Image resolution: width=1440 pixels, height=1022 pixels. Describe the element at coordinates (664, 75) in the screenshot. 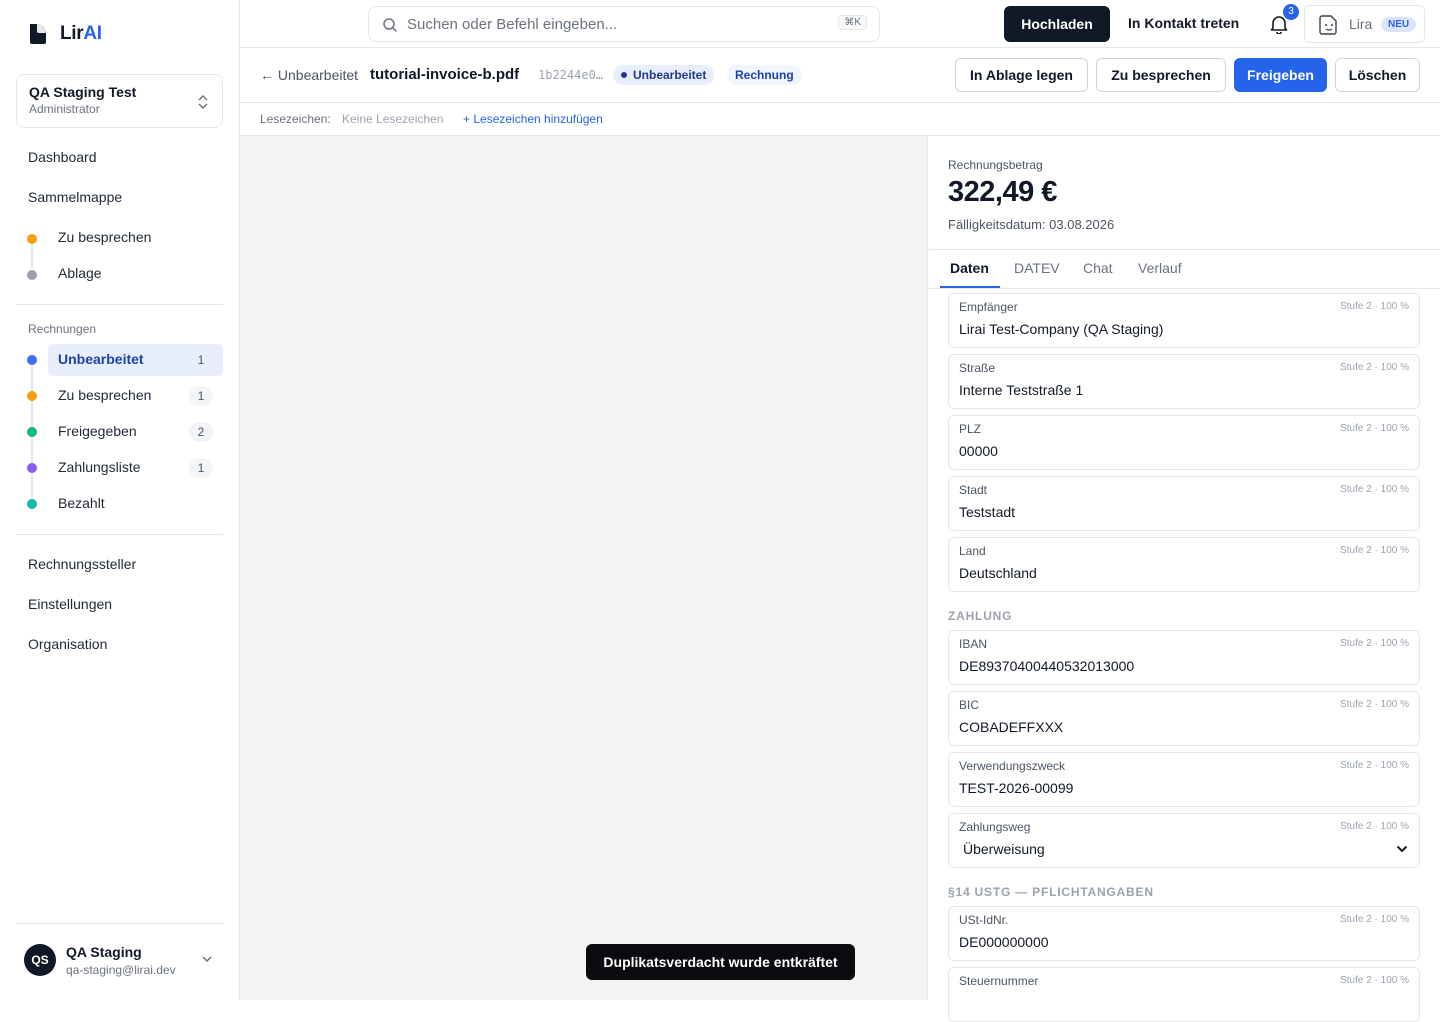

I see `status-badge: Unbearbeitet` at that location.